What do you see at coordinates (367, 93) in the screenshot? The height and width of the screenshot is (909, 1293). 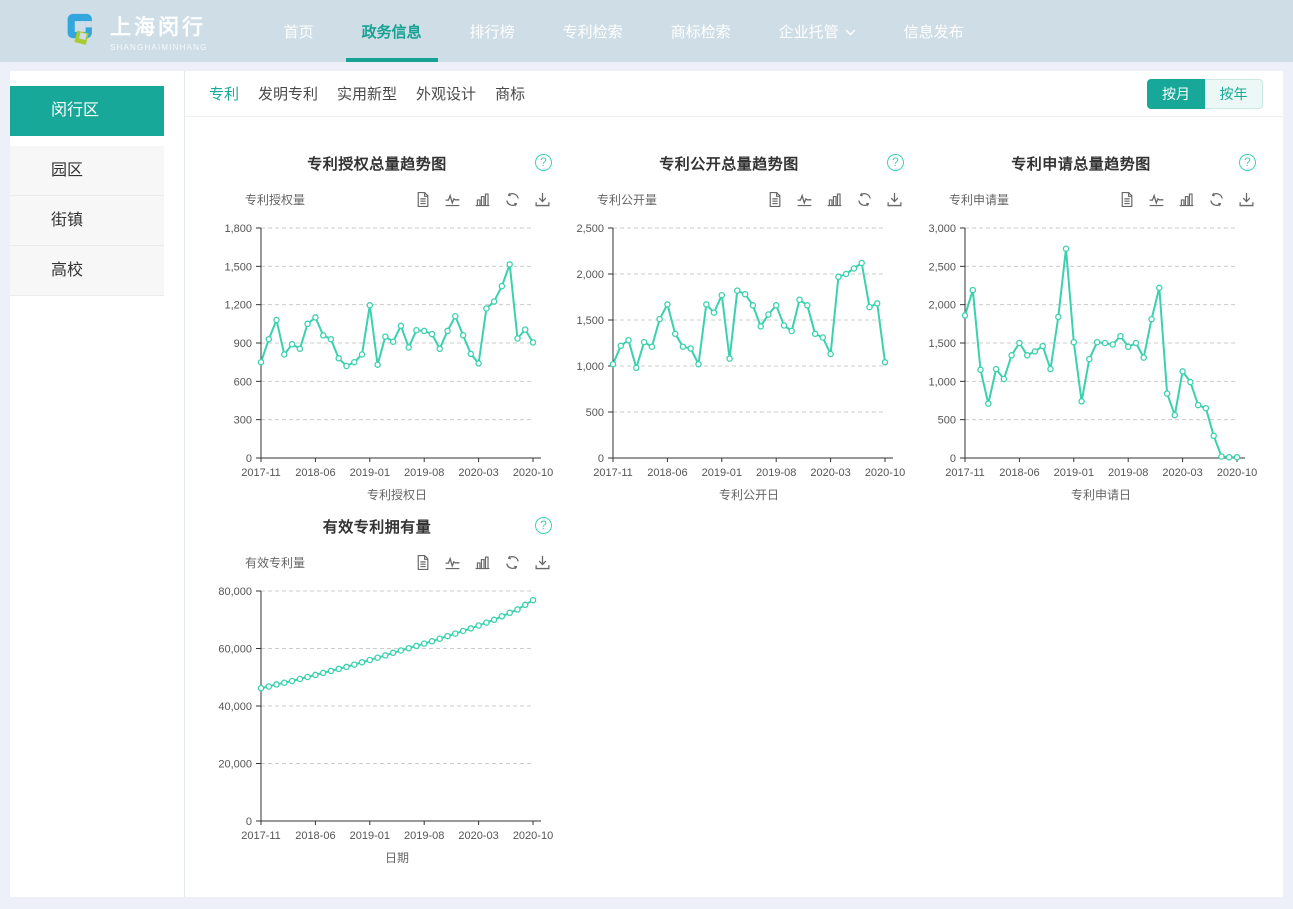 I see `tab-utility-model: 实用新型` at bounding box center [367, 93].